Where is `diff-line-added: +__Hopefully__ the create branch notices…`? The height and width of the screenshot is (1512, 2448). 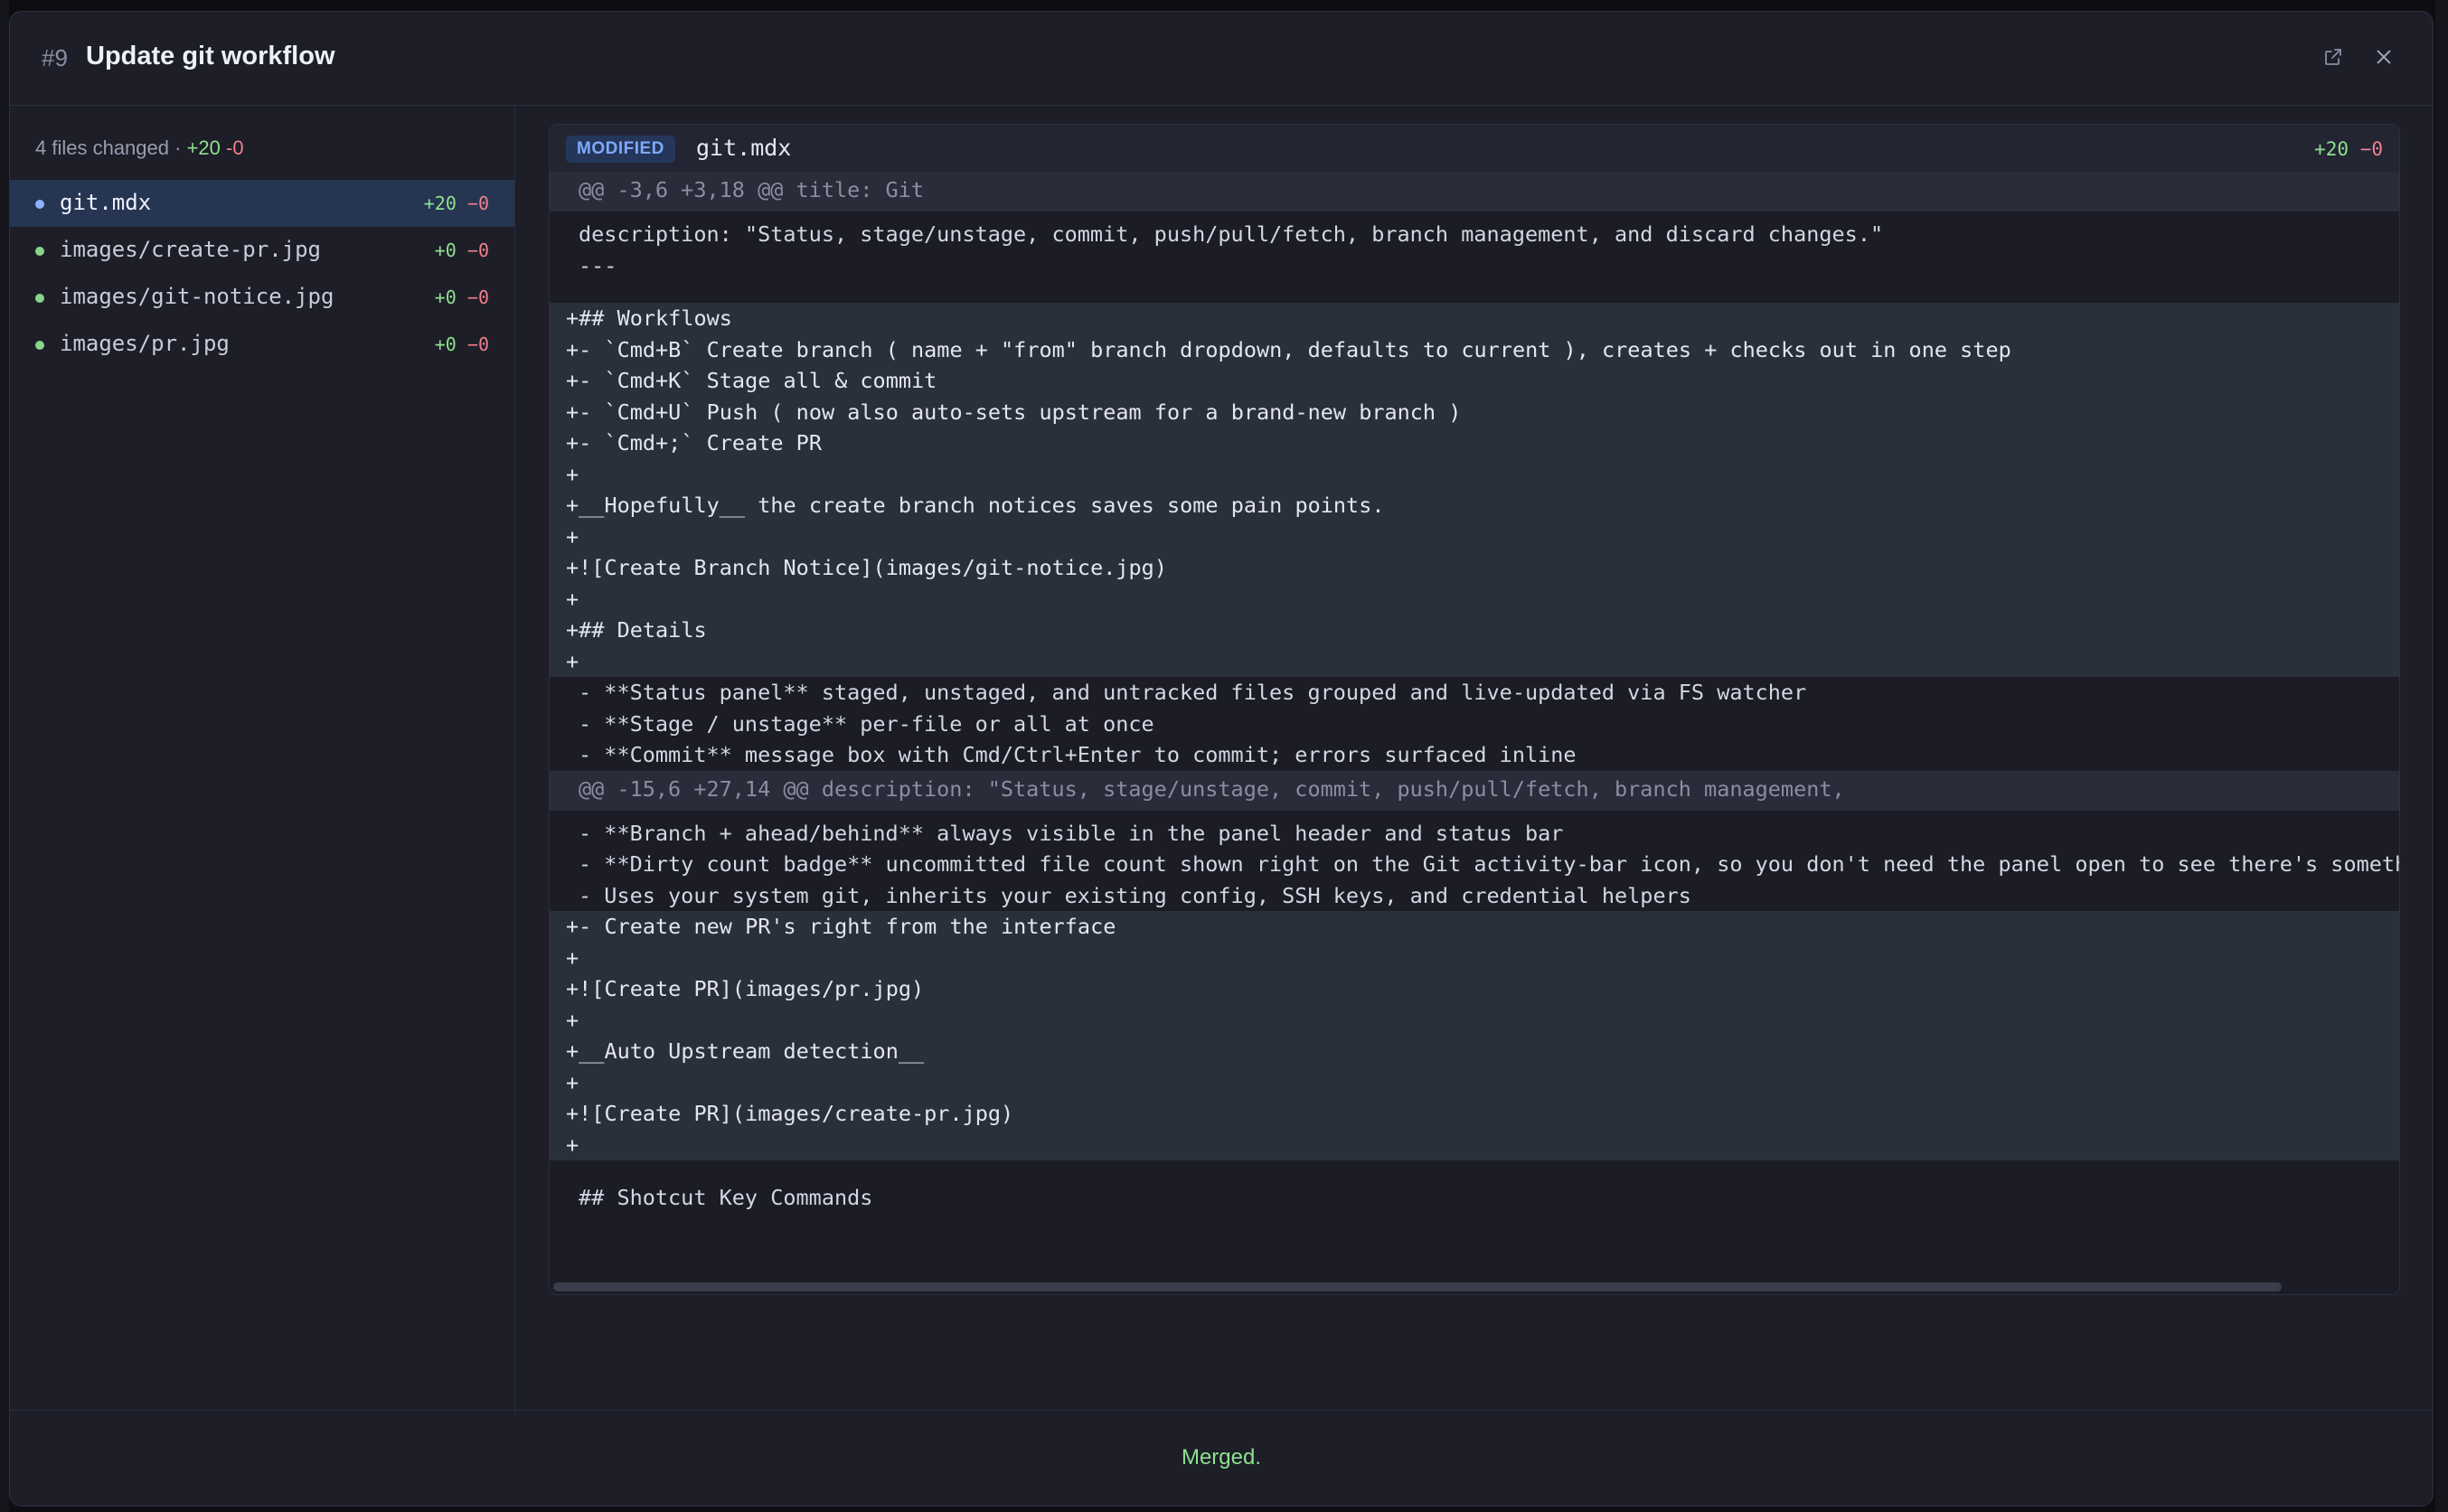 diff-line-added: +__Hopefully__ the create branch notices… is located at coordinates (1474, 505).